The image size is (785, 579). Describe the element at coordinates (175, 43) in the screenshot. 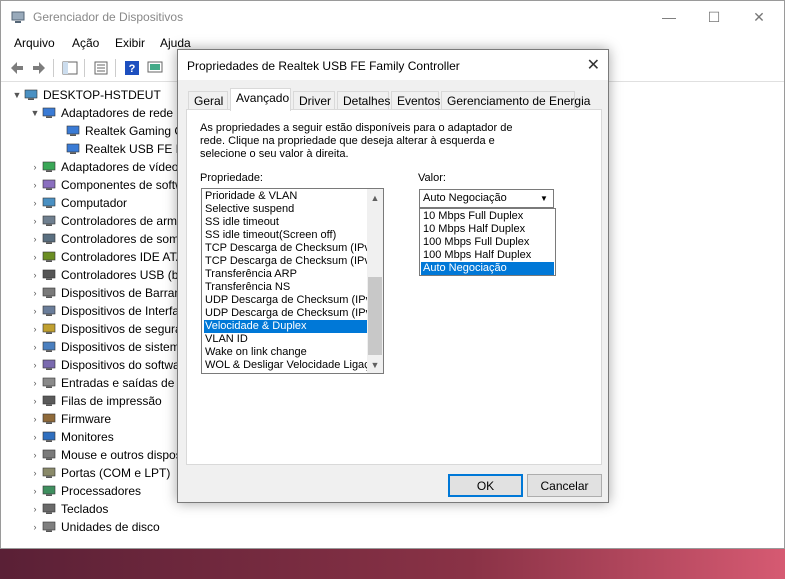

I see `menu-ajuda: Ajuda` at that location.